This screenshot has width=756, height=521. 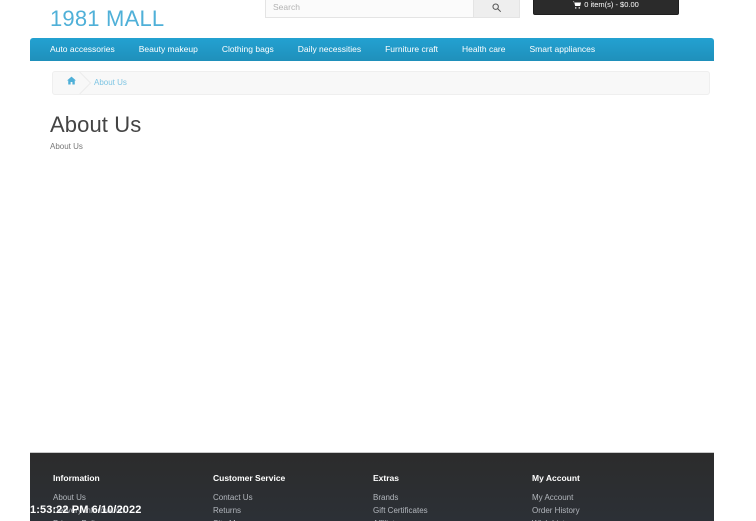 I want to click on footer-link-brands: Brands, so click(x=400, y=497).